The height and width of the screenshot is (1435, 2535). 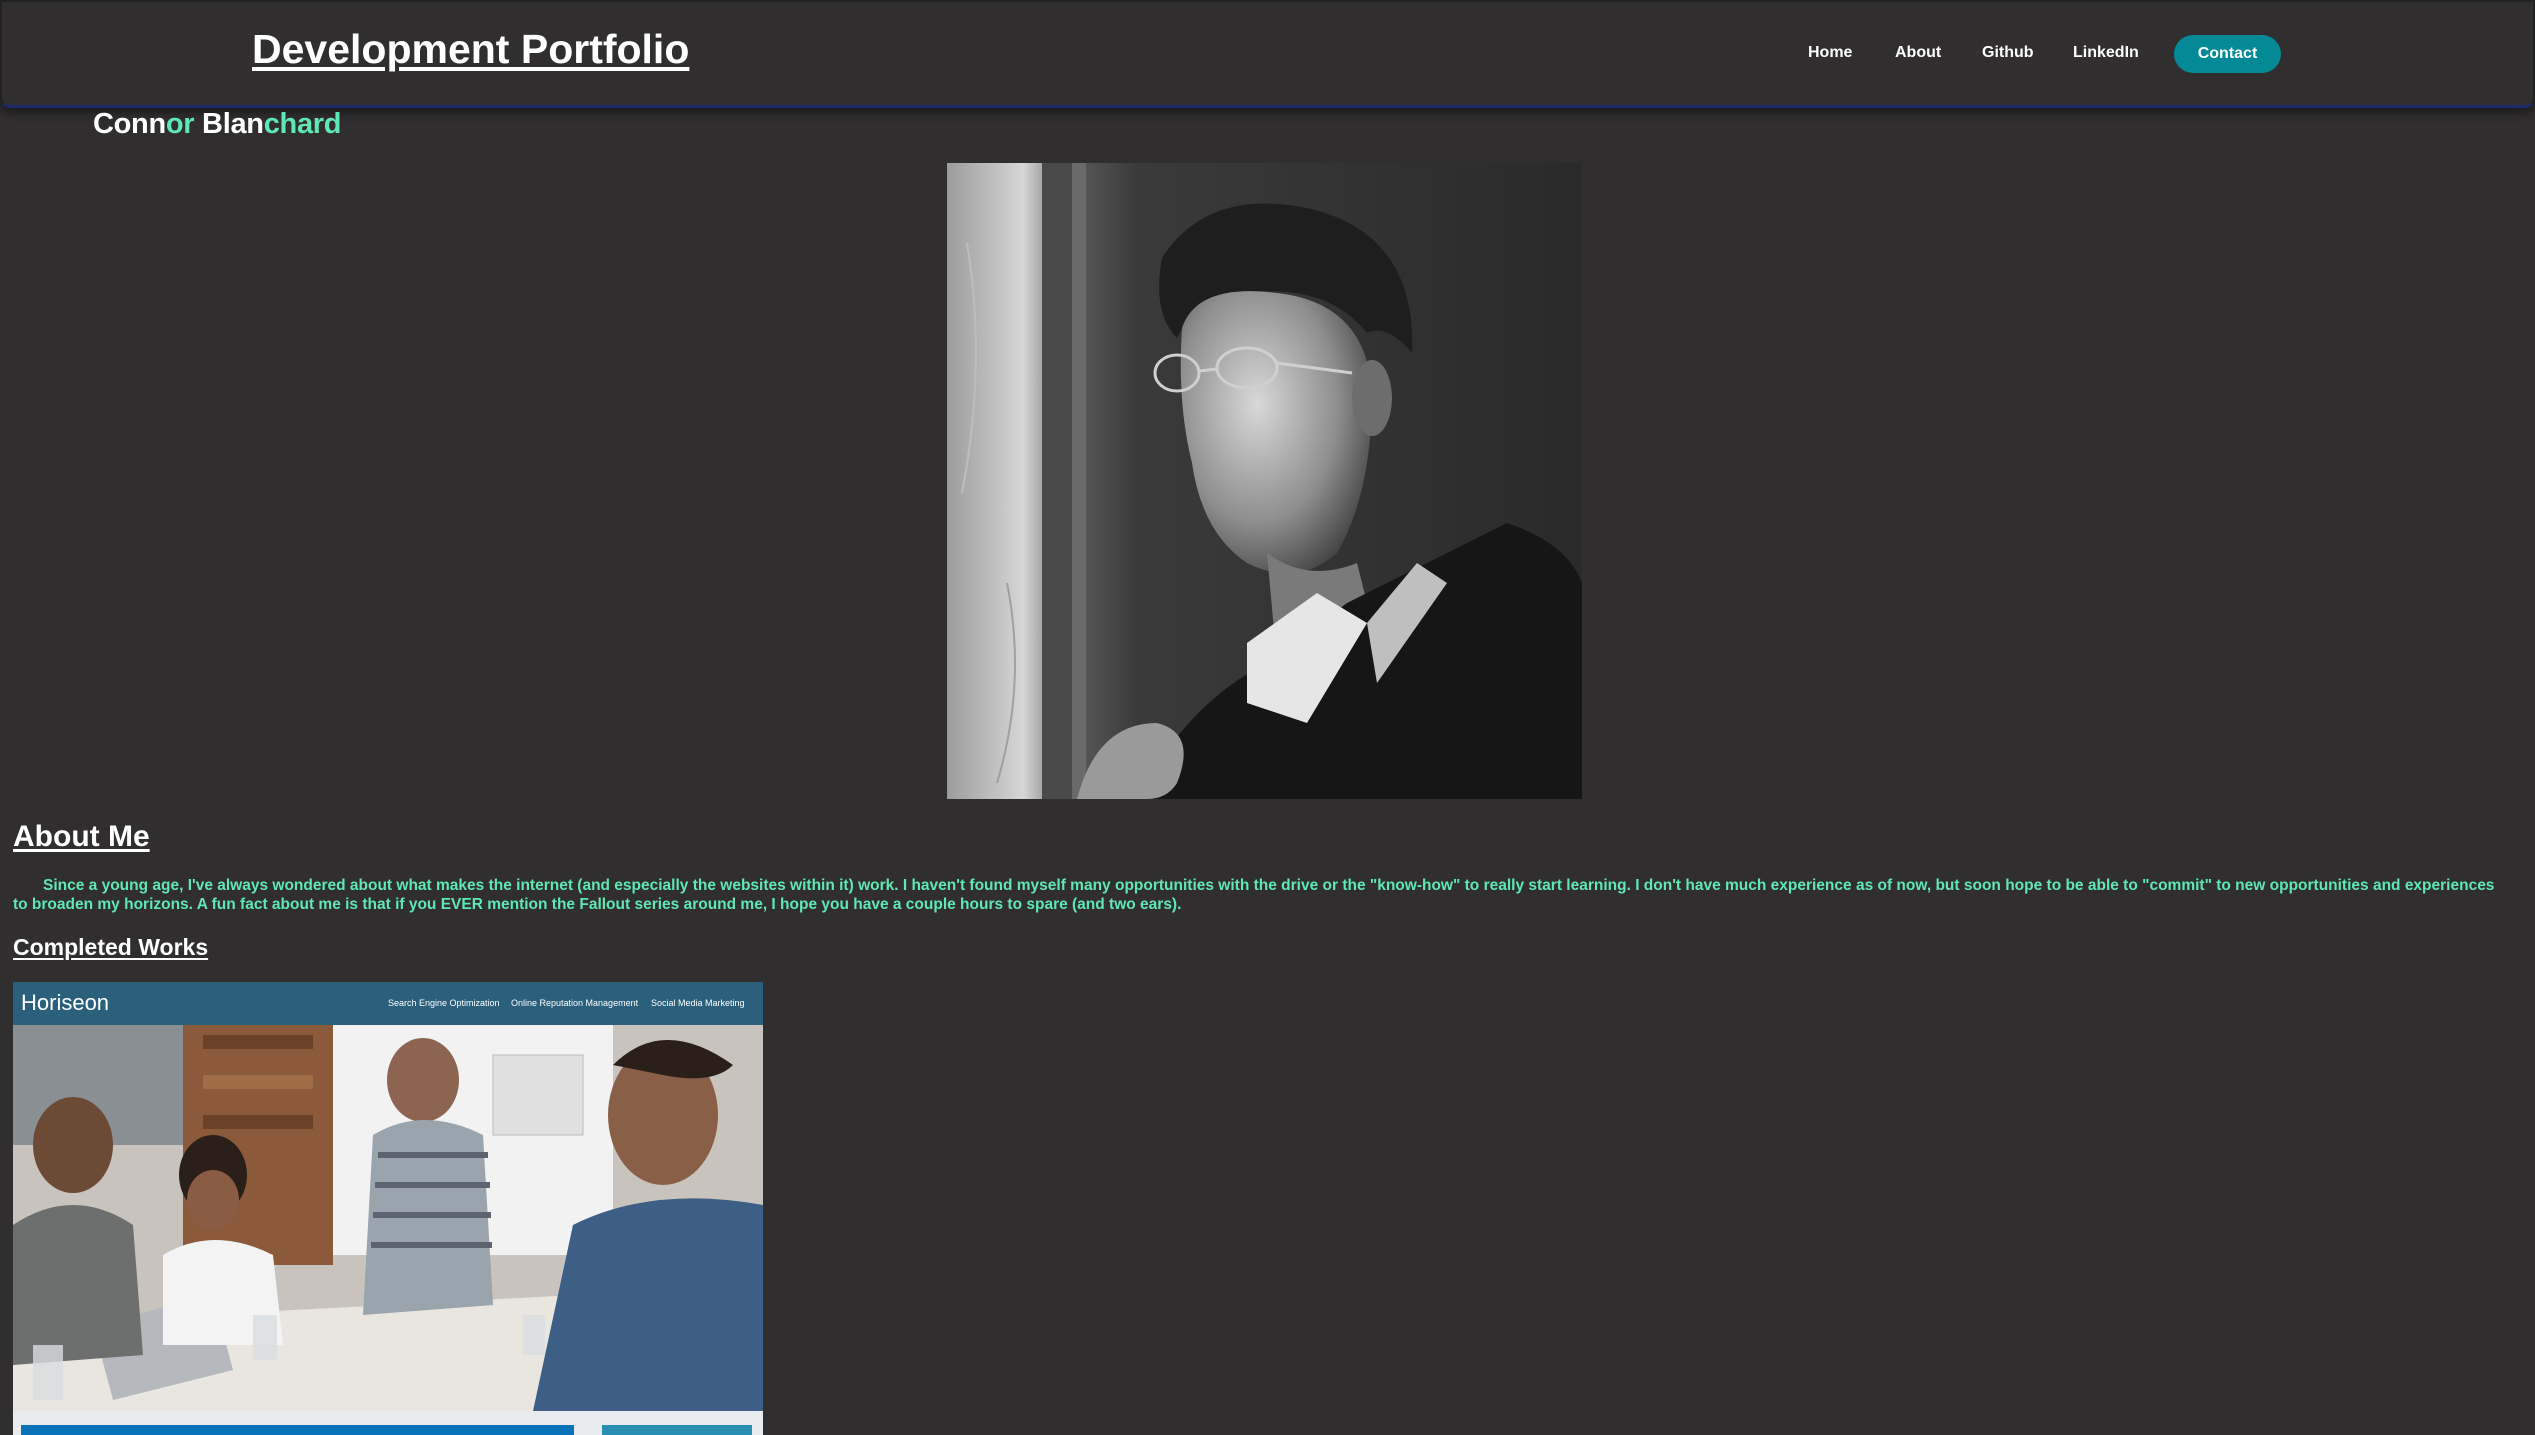 What do you see at coordinates (111, 947) in the screenshot?
I see `completed-works-title: Completed Works` at bounding box center [111, 947].